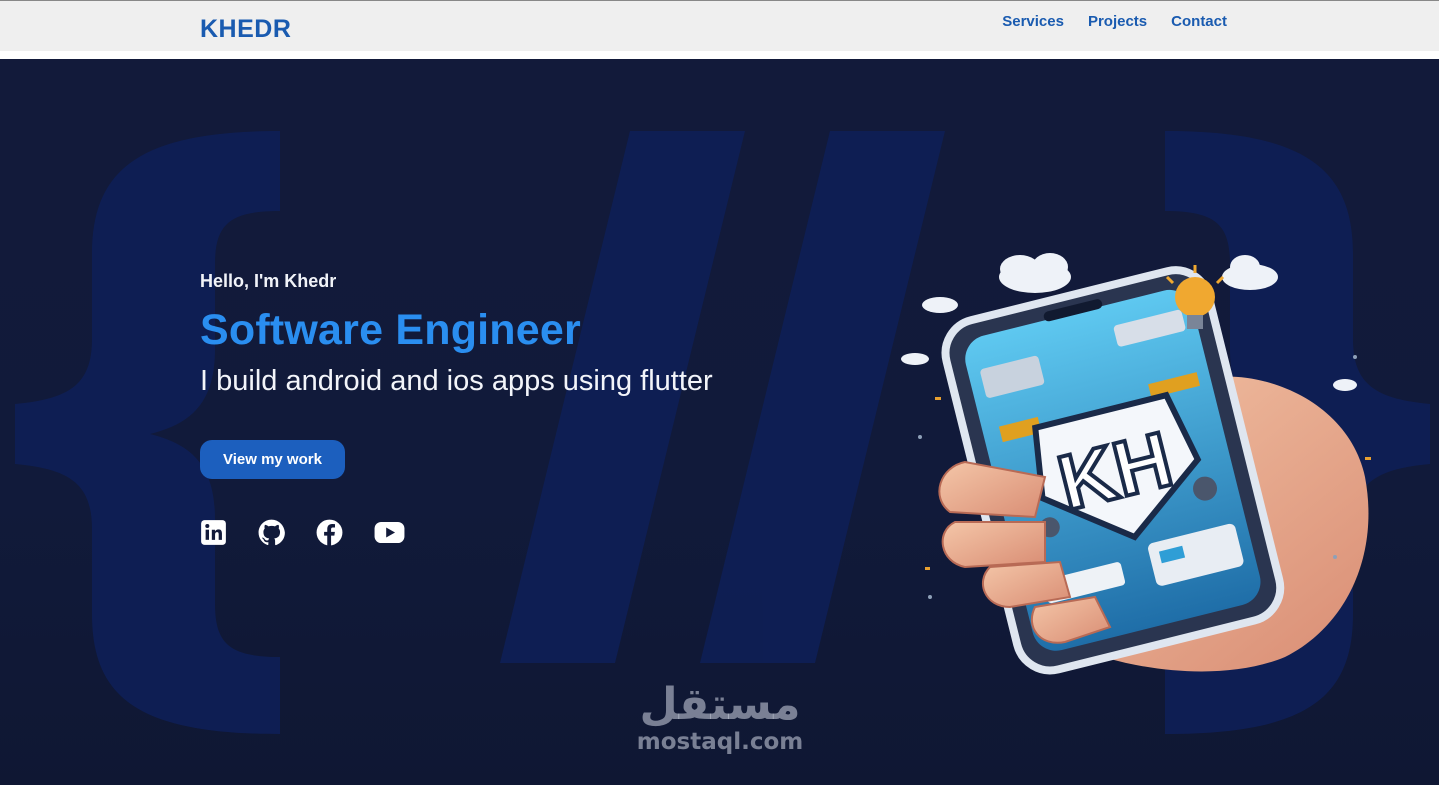  What do you see at coordinates (213, 532) in the screenshot?
I see `linkedin-icon` at bounding box center [213, 532].